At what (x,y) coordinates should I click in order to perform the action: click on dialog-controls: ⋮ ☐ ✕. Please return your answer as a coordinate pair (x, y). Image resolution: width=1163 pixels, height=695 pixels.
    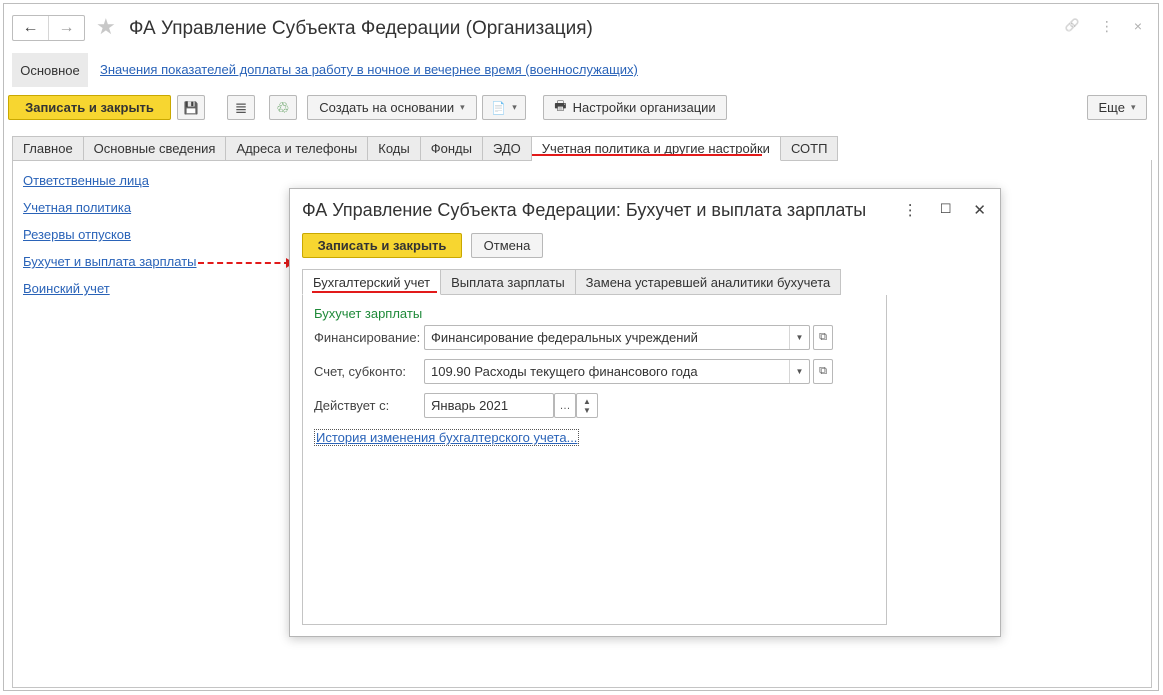
    Looking at the image, I should click on (944, 210).